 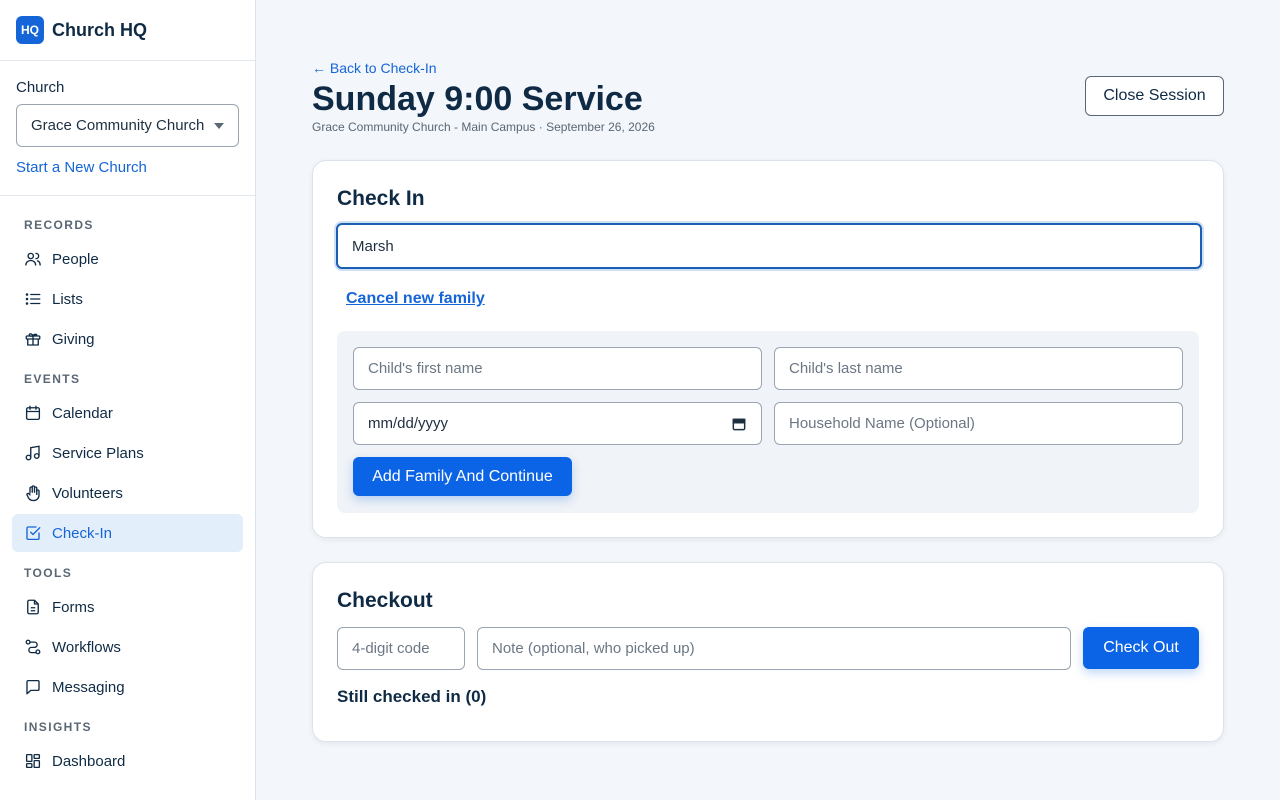 I want to click on chat-bubble-icon, so click(x=33, y=687).